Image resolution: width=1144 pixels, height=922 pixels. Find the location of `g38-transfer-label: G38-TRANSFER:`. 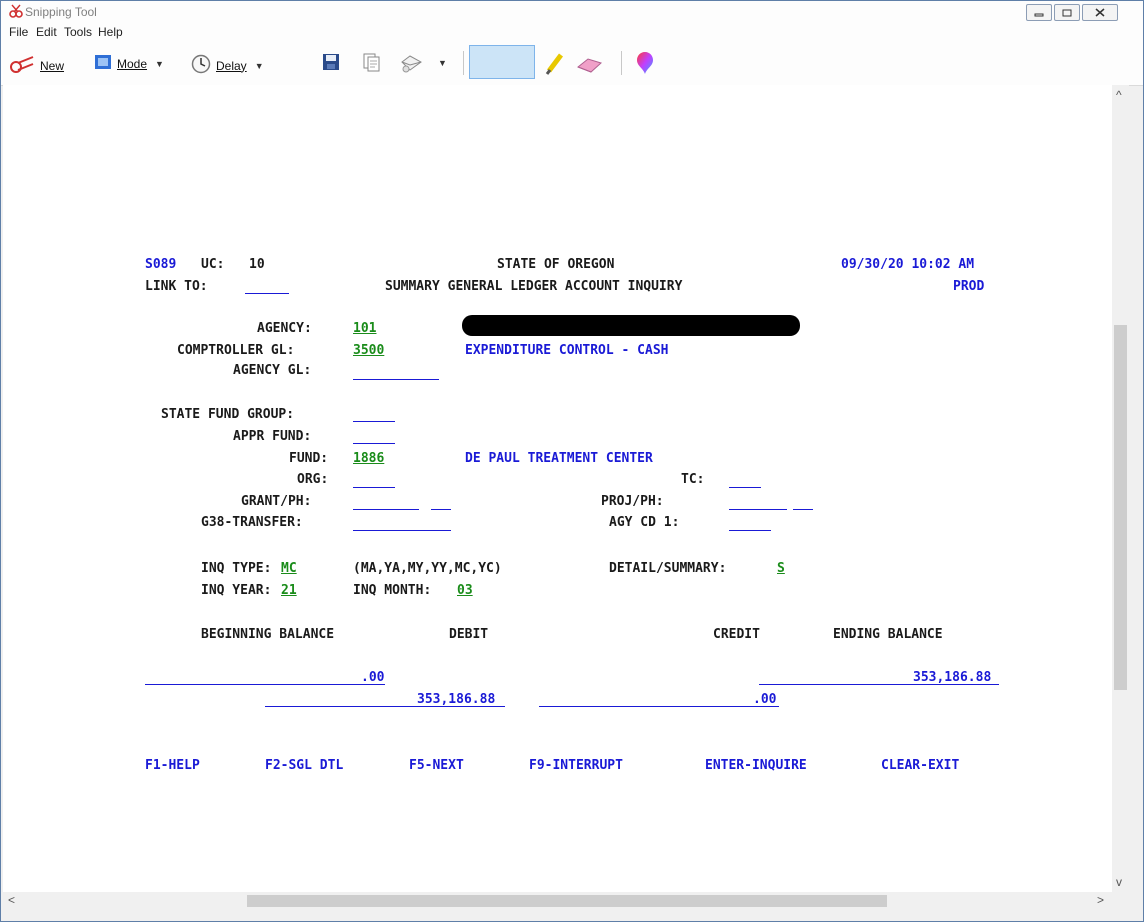

g38-transfer-label: G38-TRANSFER: is located at coordinates (252, 522).